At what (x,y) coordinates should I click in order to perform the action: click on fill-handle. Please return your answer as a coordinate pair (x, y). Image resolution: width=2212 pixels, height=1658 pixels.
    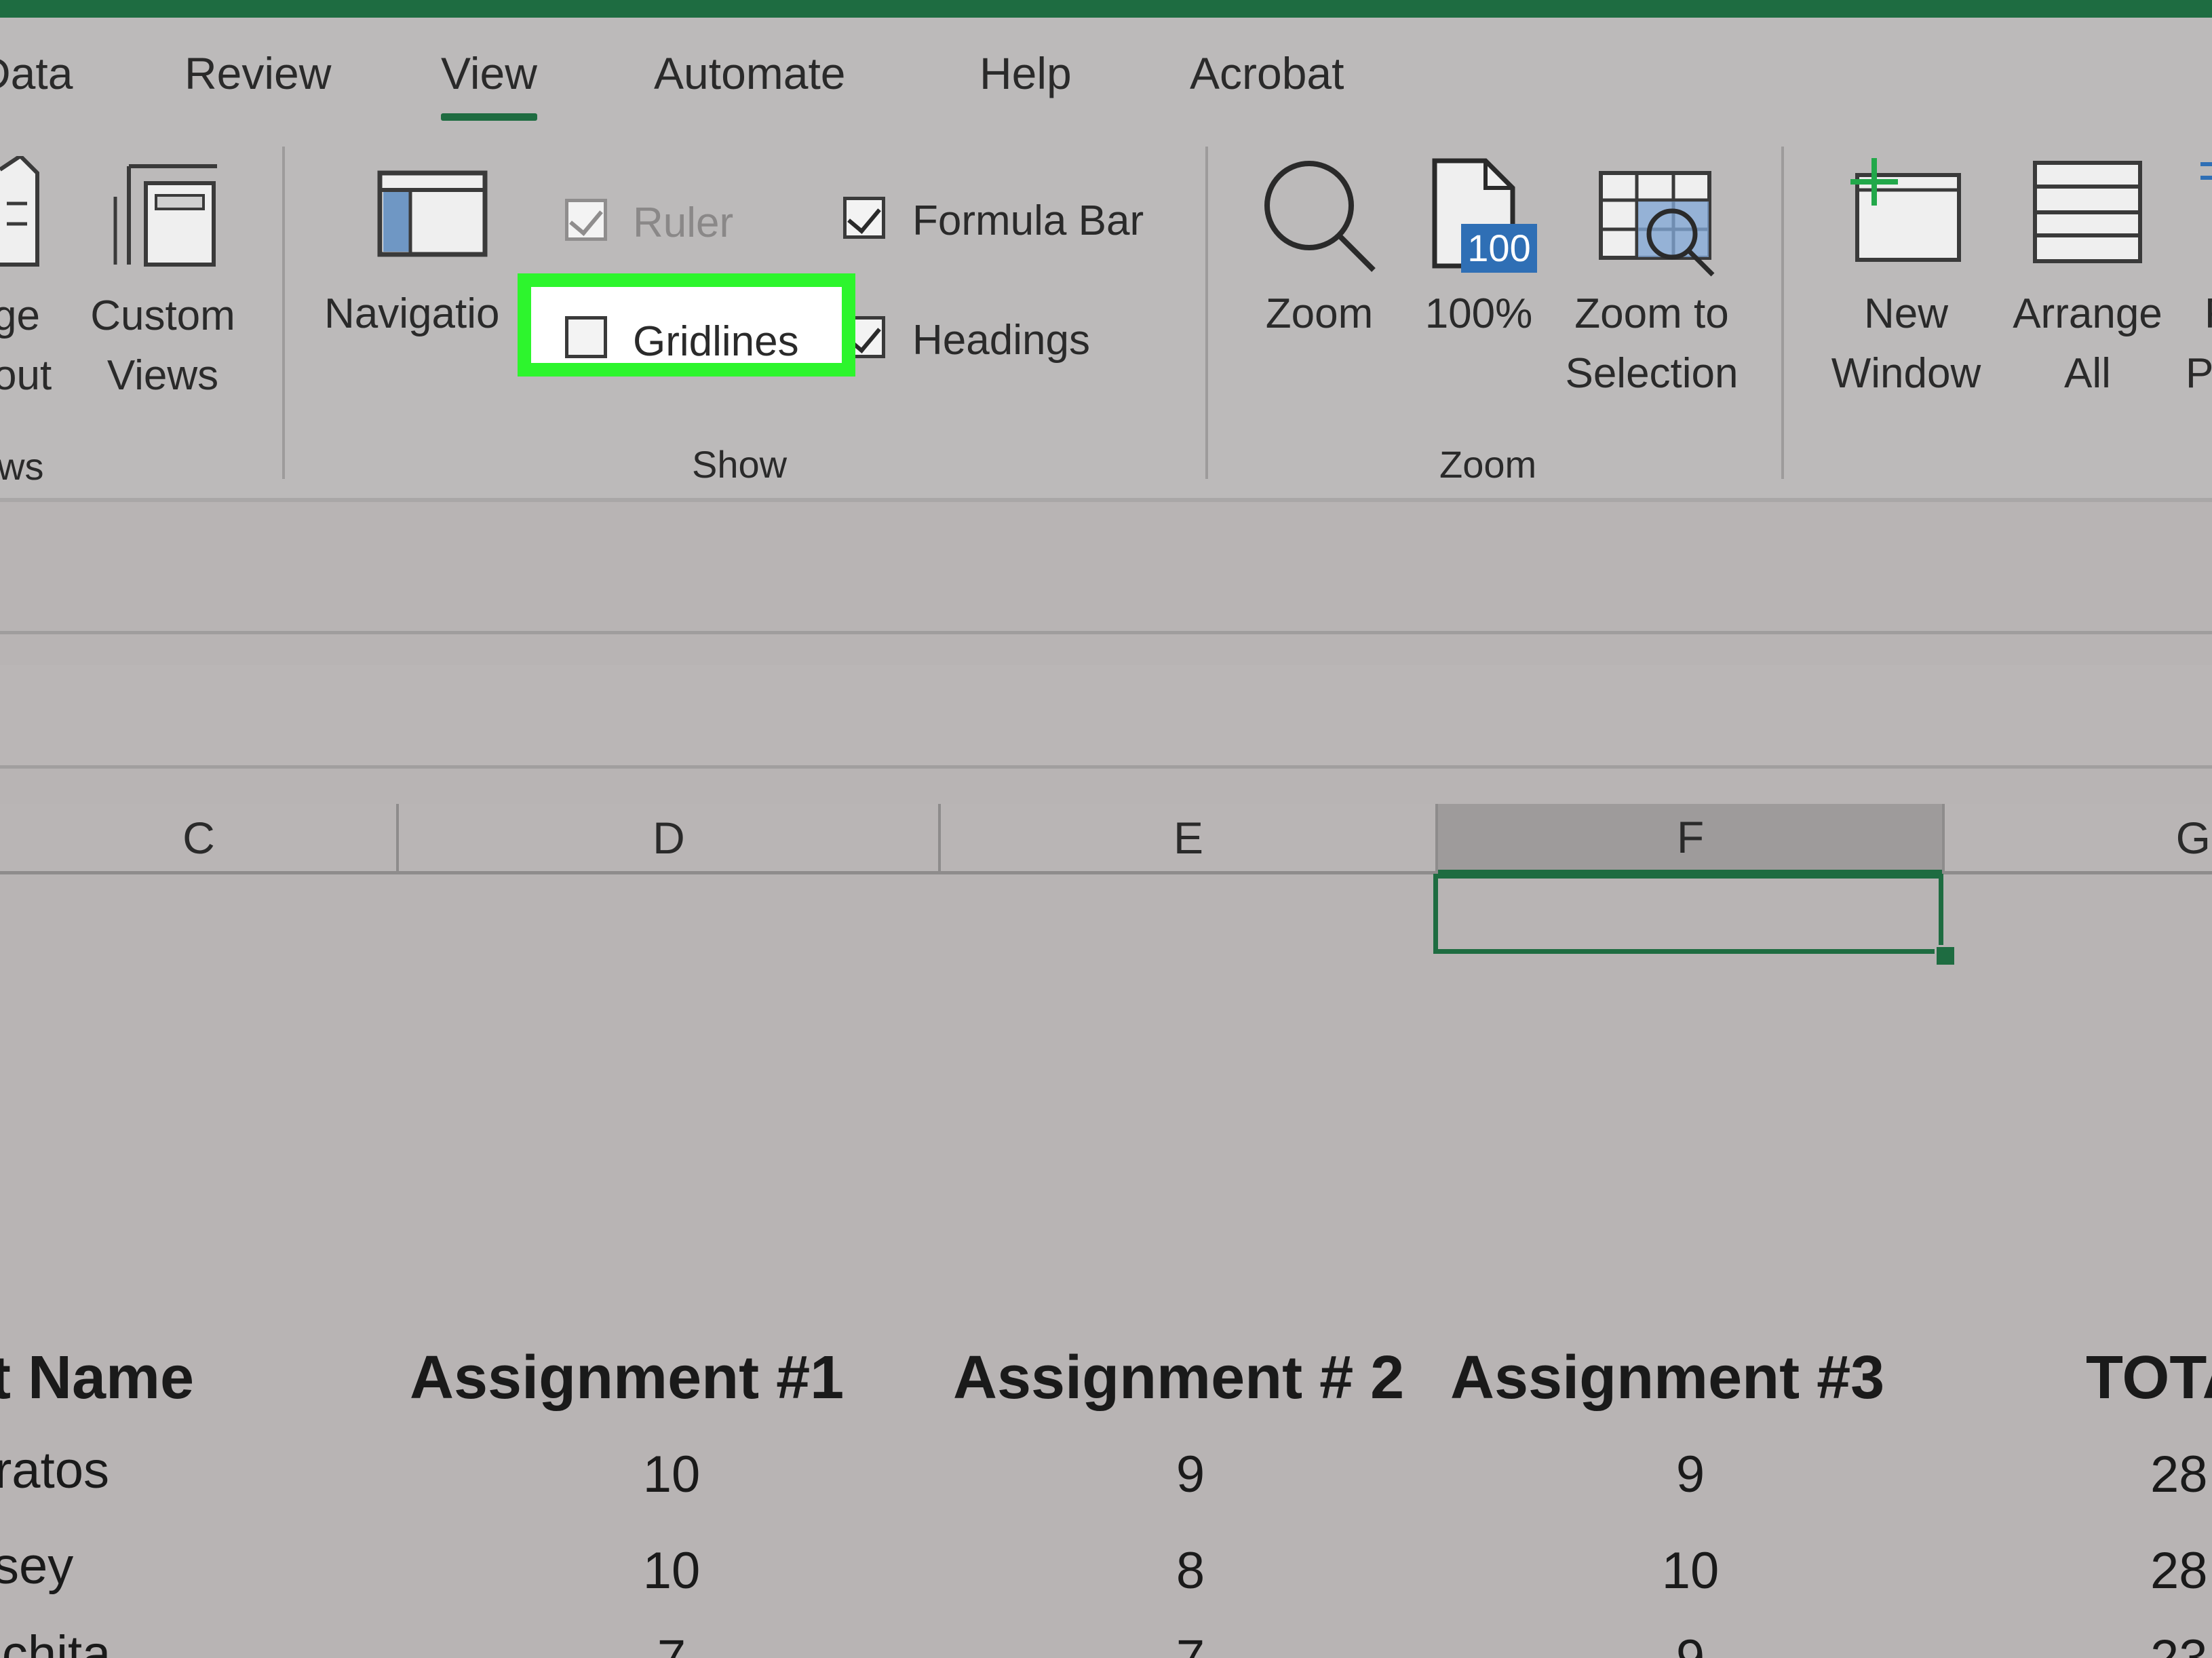
    Looking at the image, I should click on (1946, 956).